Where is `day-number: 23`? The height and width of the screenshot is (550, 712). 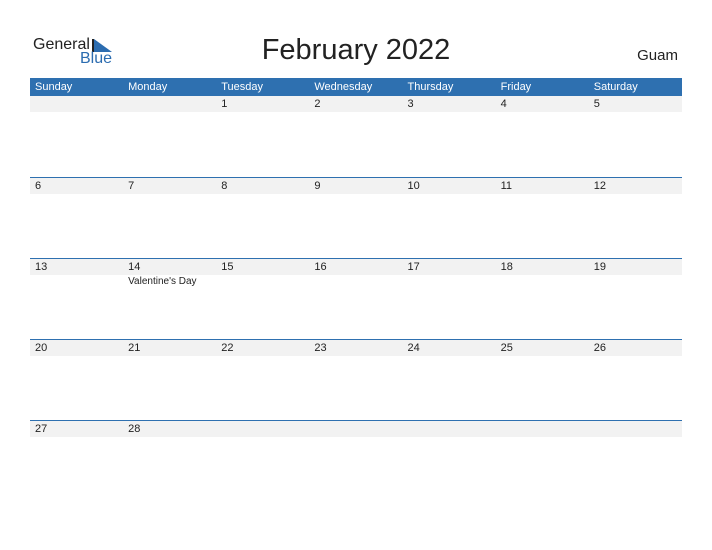 day-number: 23 is located at coordinates (320, 348).